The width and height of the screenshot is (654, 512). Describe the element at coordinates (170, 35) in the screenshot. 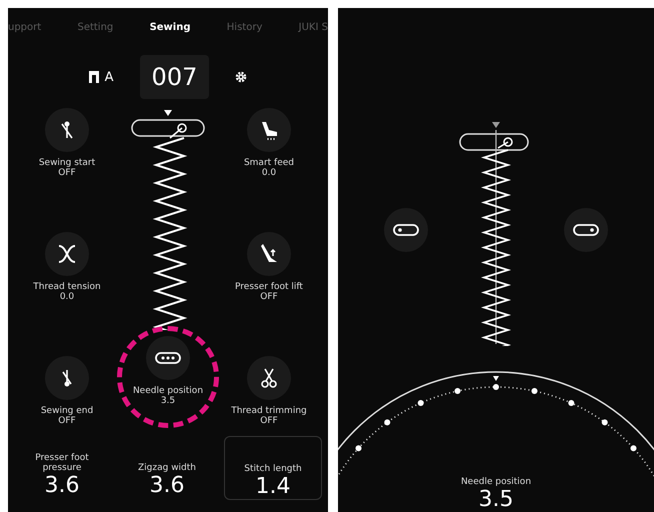

I see `nav-tab: Sewing` at that location.